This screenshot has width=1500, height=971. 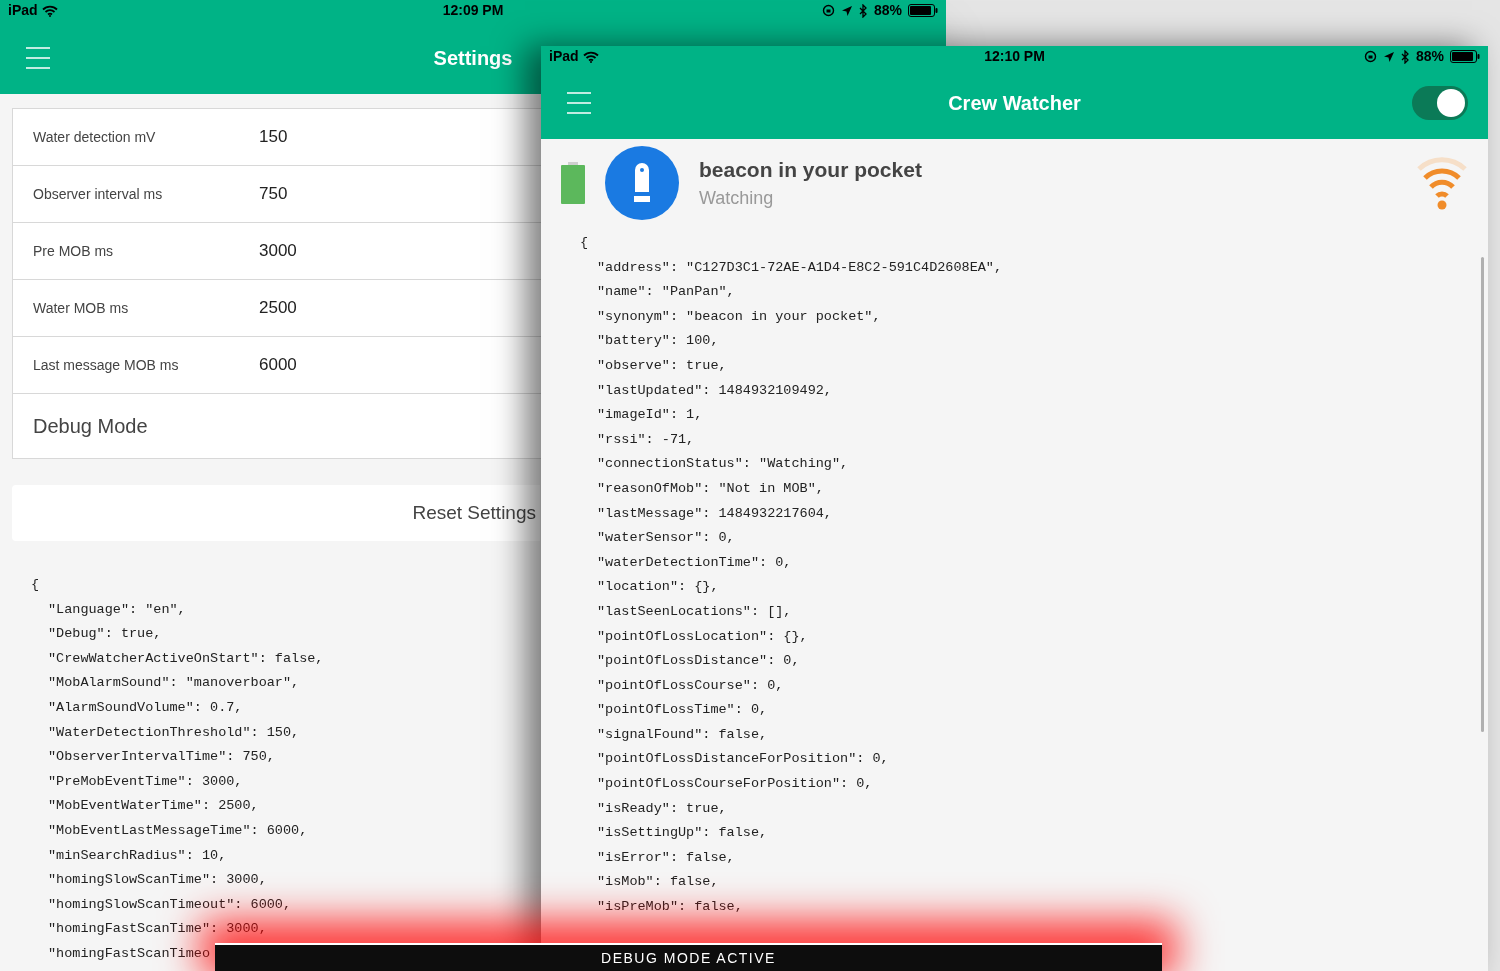 What do you see at coordinates (738, 316) in the screenshot?
I see `json-line: "synonym": "beacon in your pocket",` at bounding box center [738, 316].